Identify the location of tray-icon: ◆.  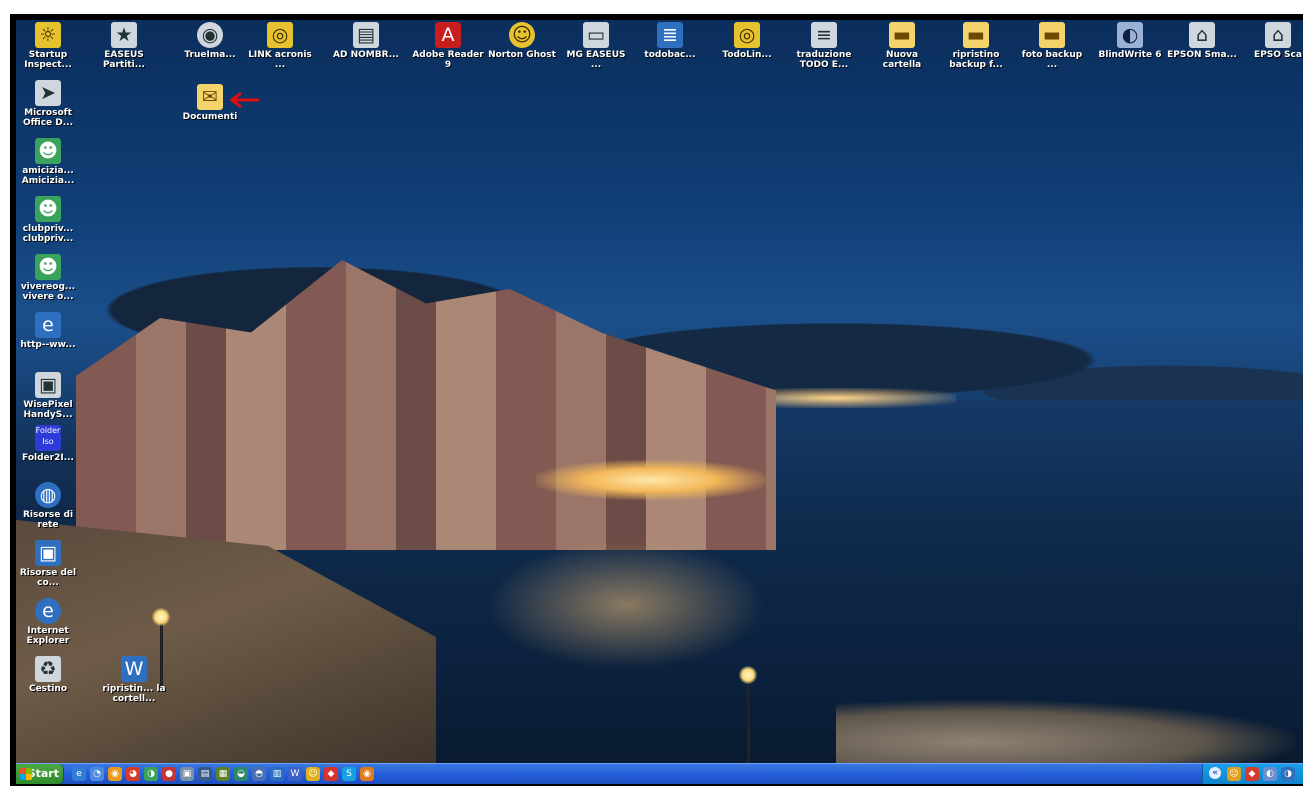
(1252, 774).